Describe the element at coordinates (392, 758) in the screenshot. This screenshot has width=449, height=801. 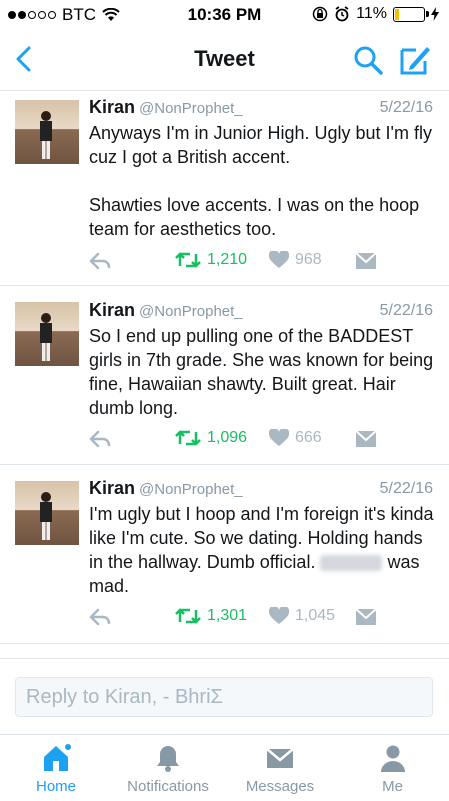
I see `person-icon` at that location.